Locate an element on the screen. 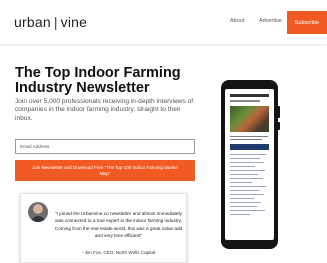 The height and width of the screenshot is (263, 327). screen-subtitle-placeholder is located at coordinates (245, 101).